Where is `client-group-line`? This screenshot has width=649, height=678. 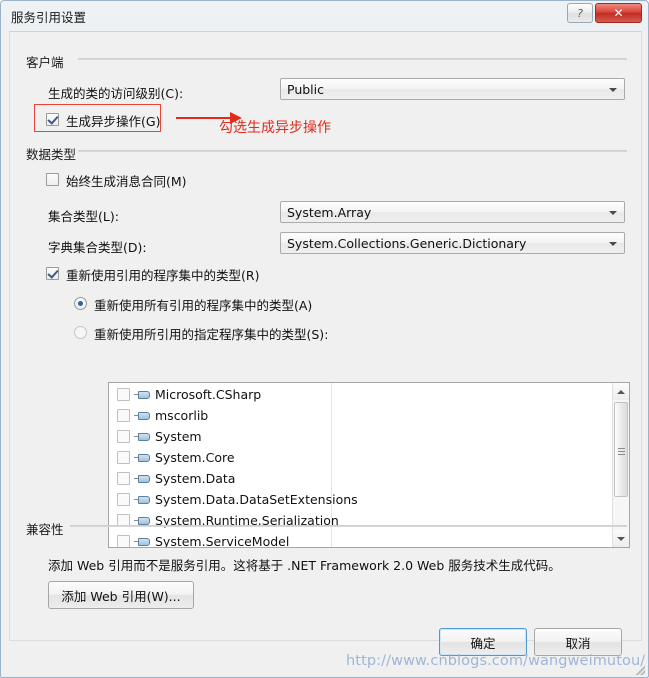 client-group-line is located at coordinates (352, 59).